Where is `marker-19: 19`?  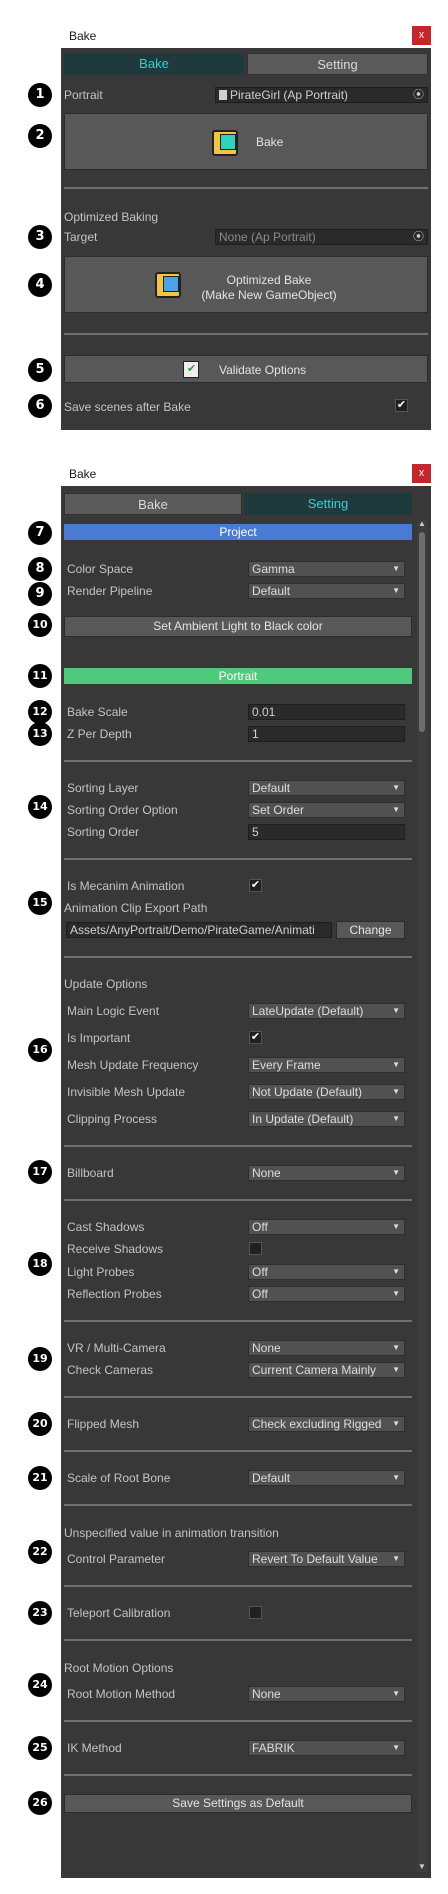 marker-19: 19 is located at coordinates (40, 1359).